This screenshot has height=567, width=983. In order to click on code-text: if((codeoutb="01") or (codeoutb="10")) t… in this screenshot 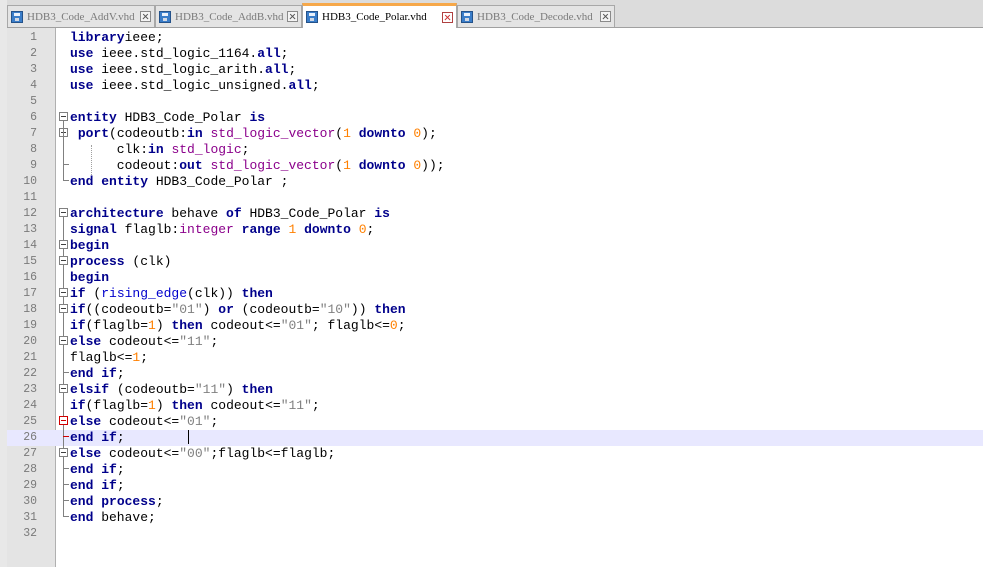, I will do `click(238, 310)`.